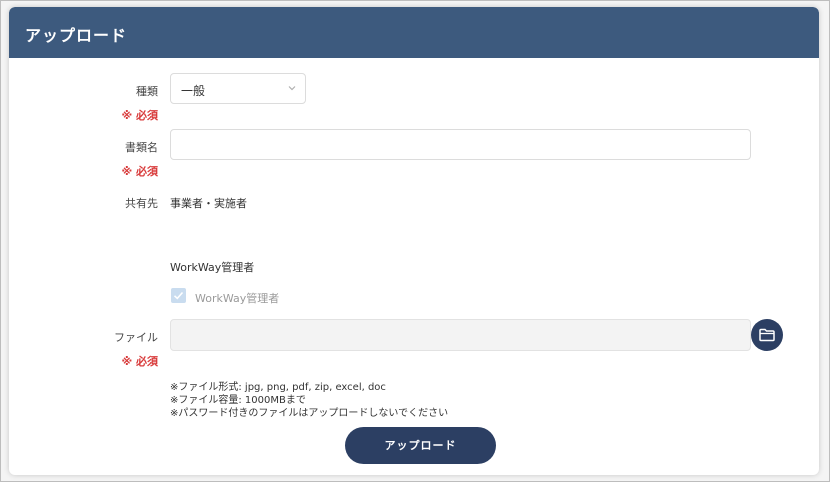 This screenshot has height=484, width=832. Describe the element at coordinates (309, 413) in the screenshot. I see `password-file-note: ※パスワード付きのファイルはアップロードしないでください` at that location.